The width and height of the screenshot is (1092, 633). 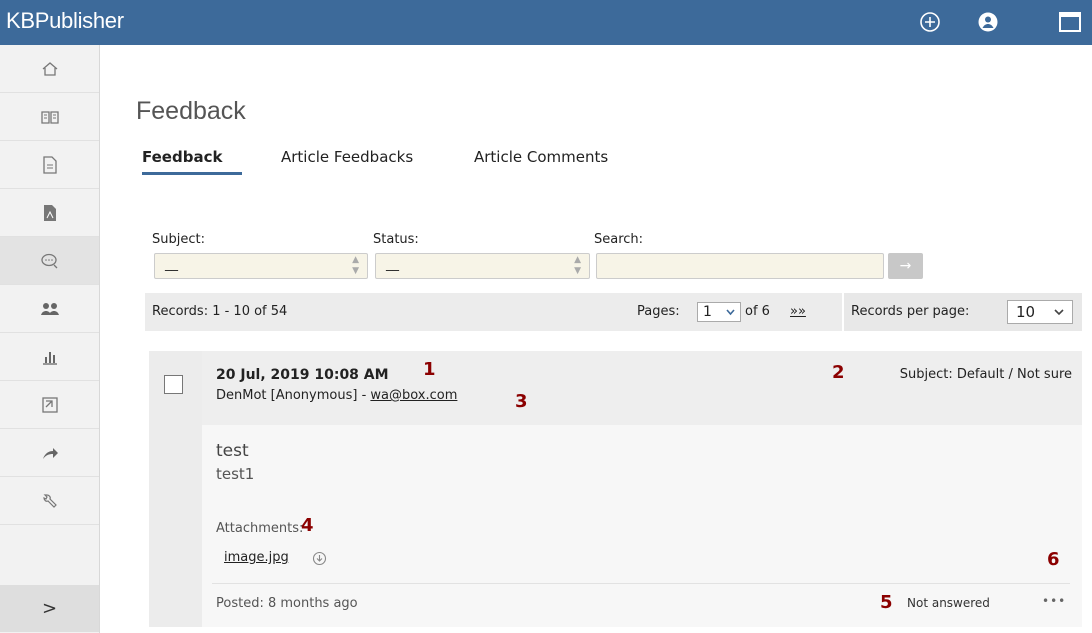 I want to click on user-circle-icon, so click(x=988, y=22).